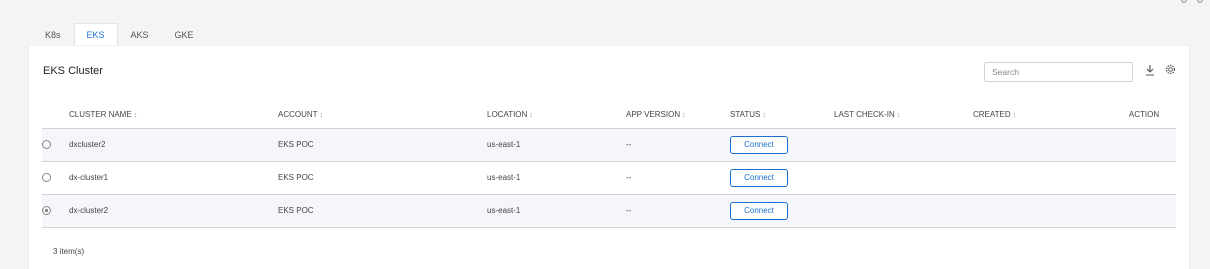 Image resolution: width=1210 pixels, height=269 pixels. Describe the element at coordinates (1184, 3) in the screenshot. I see `settings-icon: ⚙` at that location.